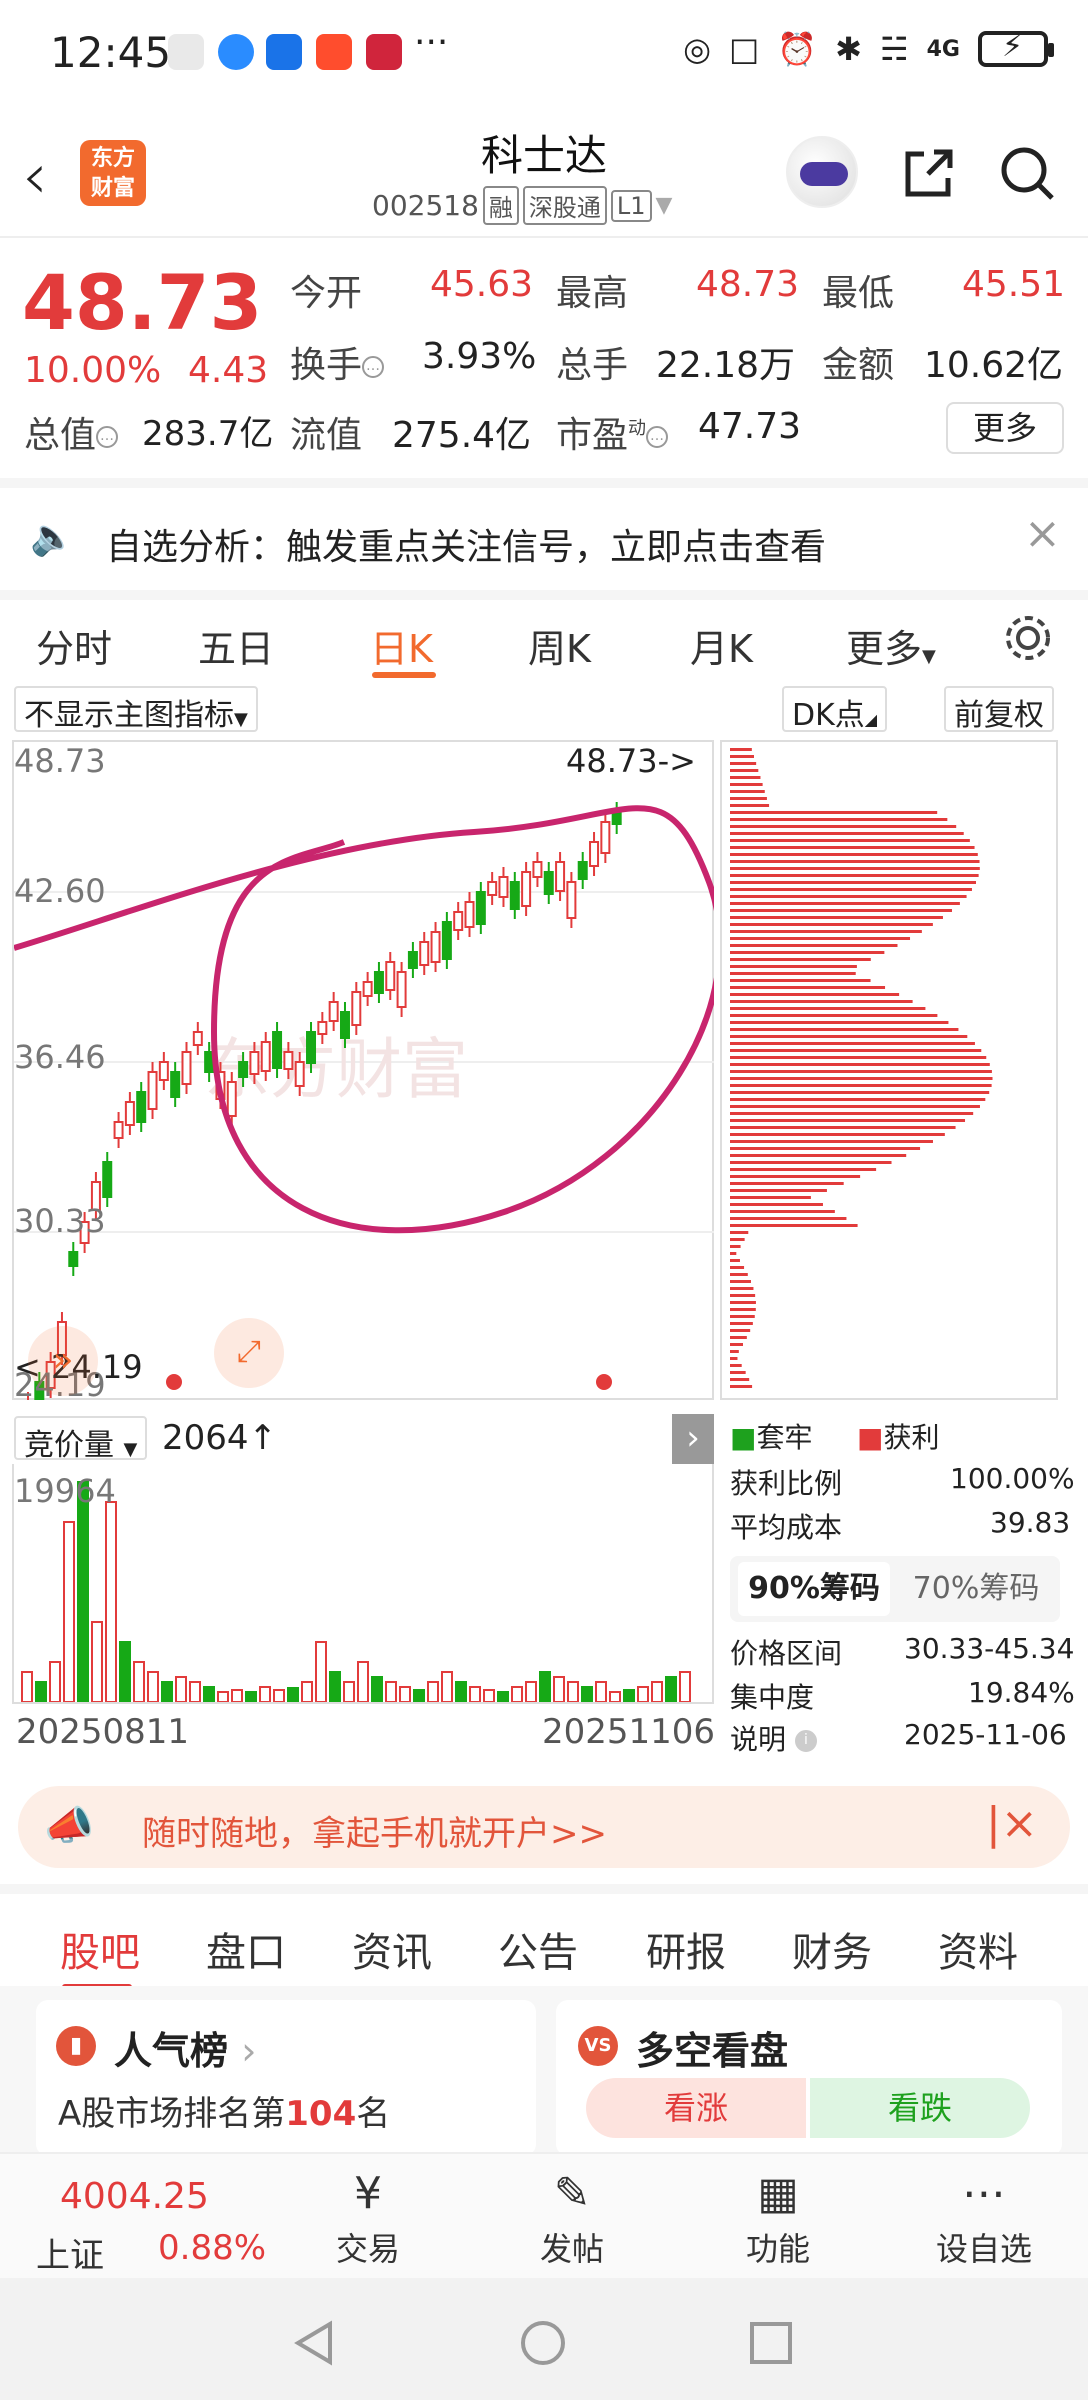 This screenshot has width=1088, height=2400. Describe the element at coordinates (978, 1949) in the screenshot. I see `tab-profile: 资料` at that location.